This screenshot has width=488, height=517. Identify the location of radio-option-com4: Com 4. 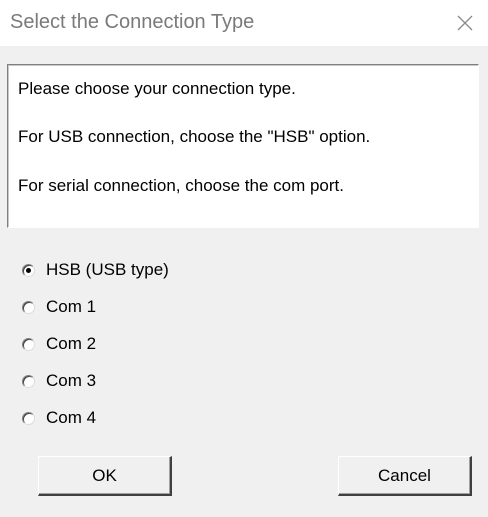
(59, 418).